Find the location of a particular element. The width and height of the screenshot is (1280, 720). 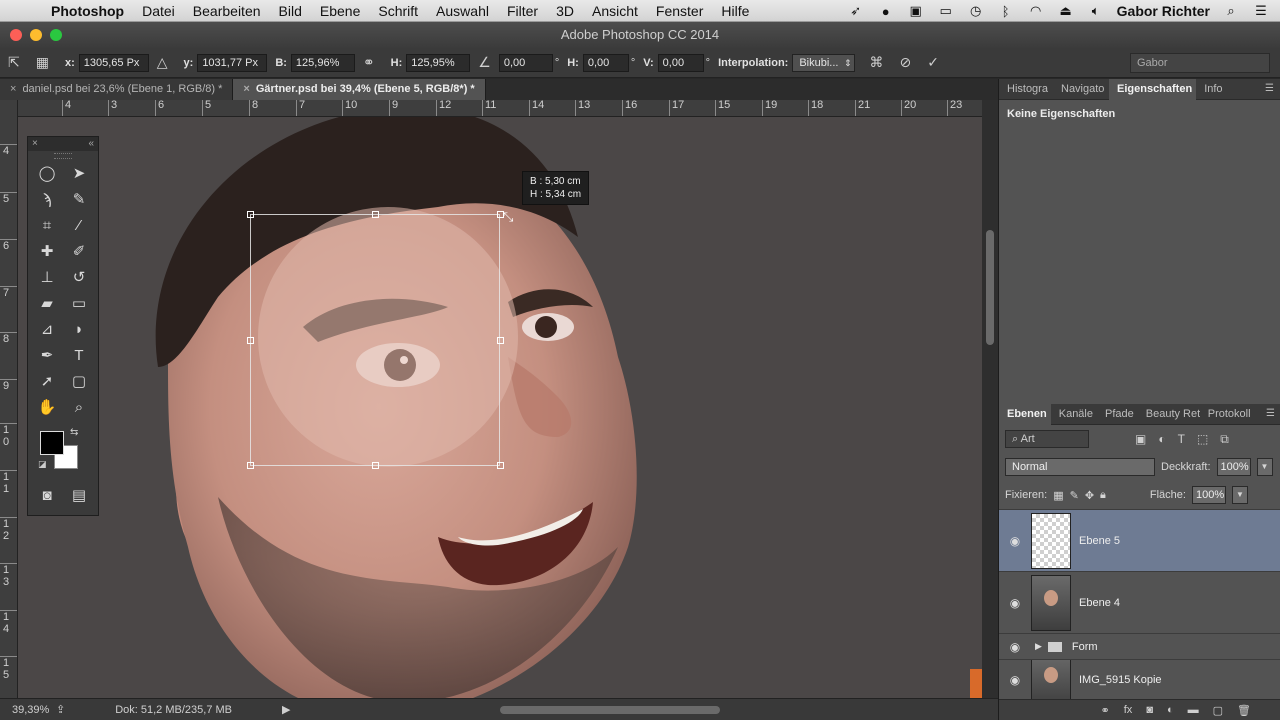

status-hat-icon: ● is located at coordinates (886, 11).